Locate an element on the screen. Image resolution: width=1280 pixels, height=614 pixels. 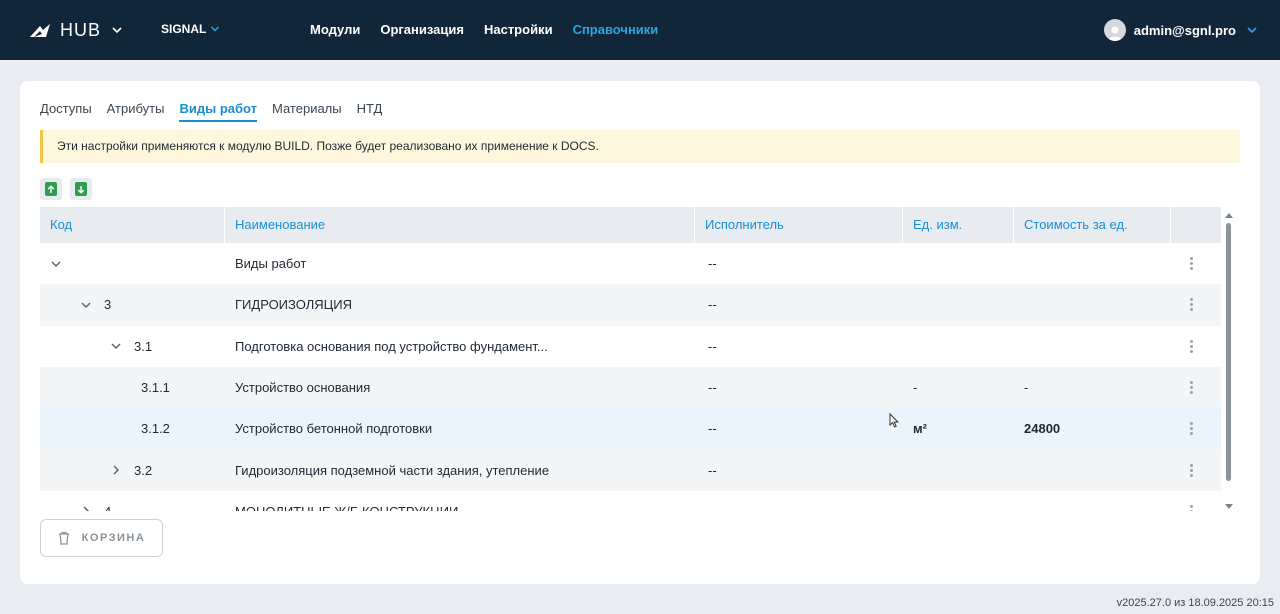
code-cell: 3 is located at coordinates (132, 304).